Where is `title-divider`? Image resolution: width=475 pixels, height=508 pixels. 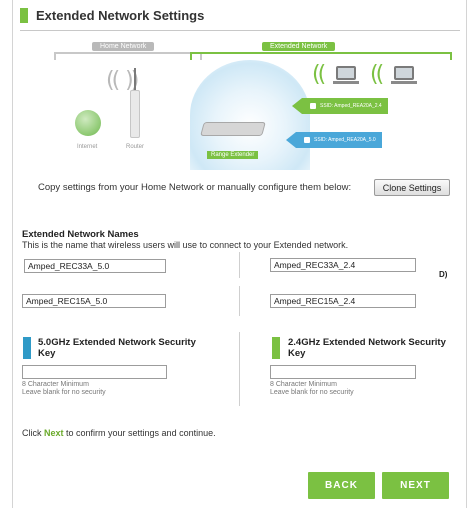
title-divider is located at coordinates (240, 30).